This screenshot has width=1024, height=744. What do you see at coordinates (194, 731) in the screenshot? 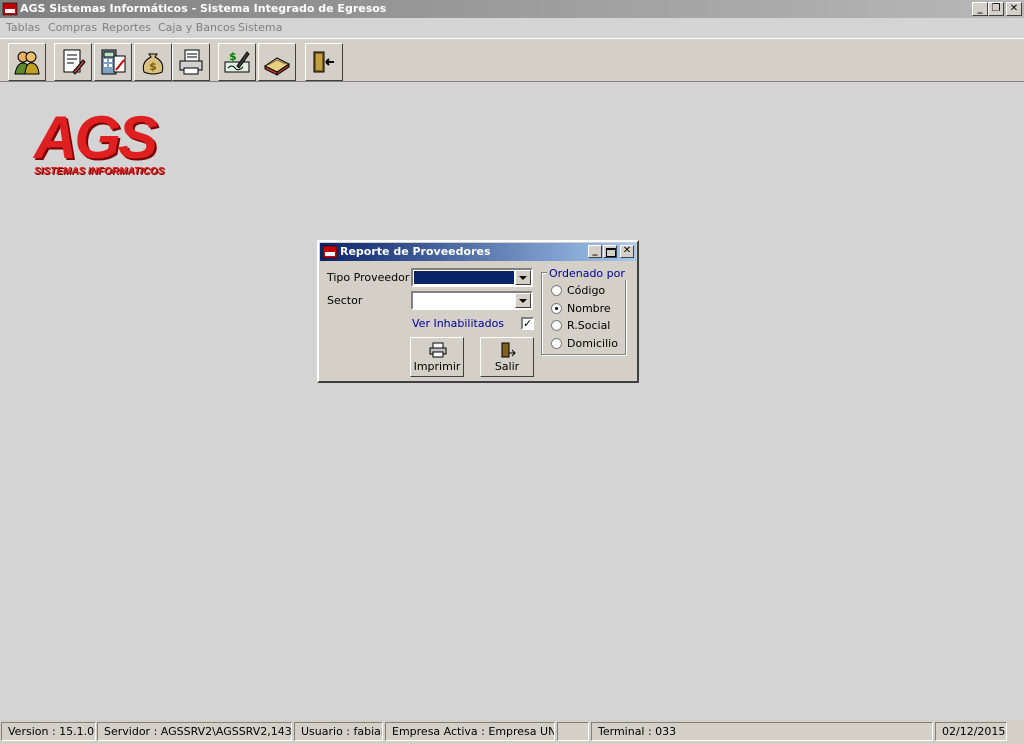
I see `status-server: Servidor : AGSSRV2\AGSSRV2,1433` at bounding box center [194, 731].